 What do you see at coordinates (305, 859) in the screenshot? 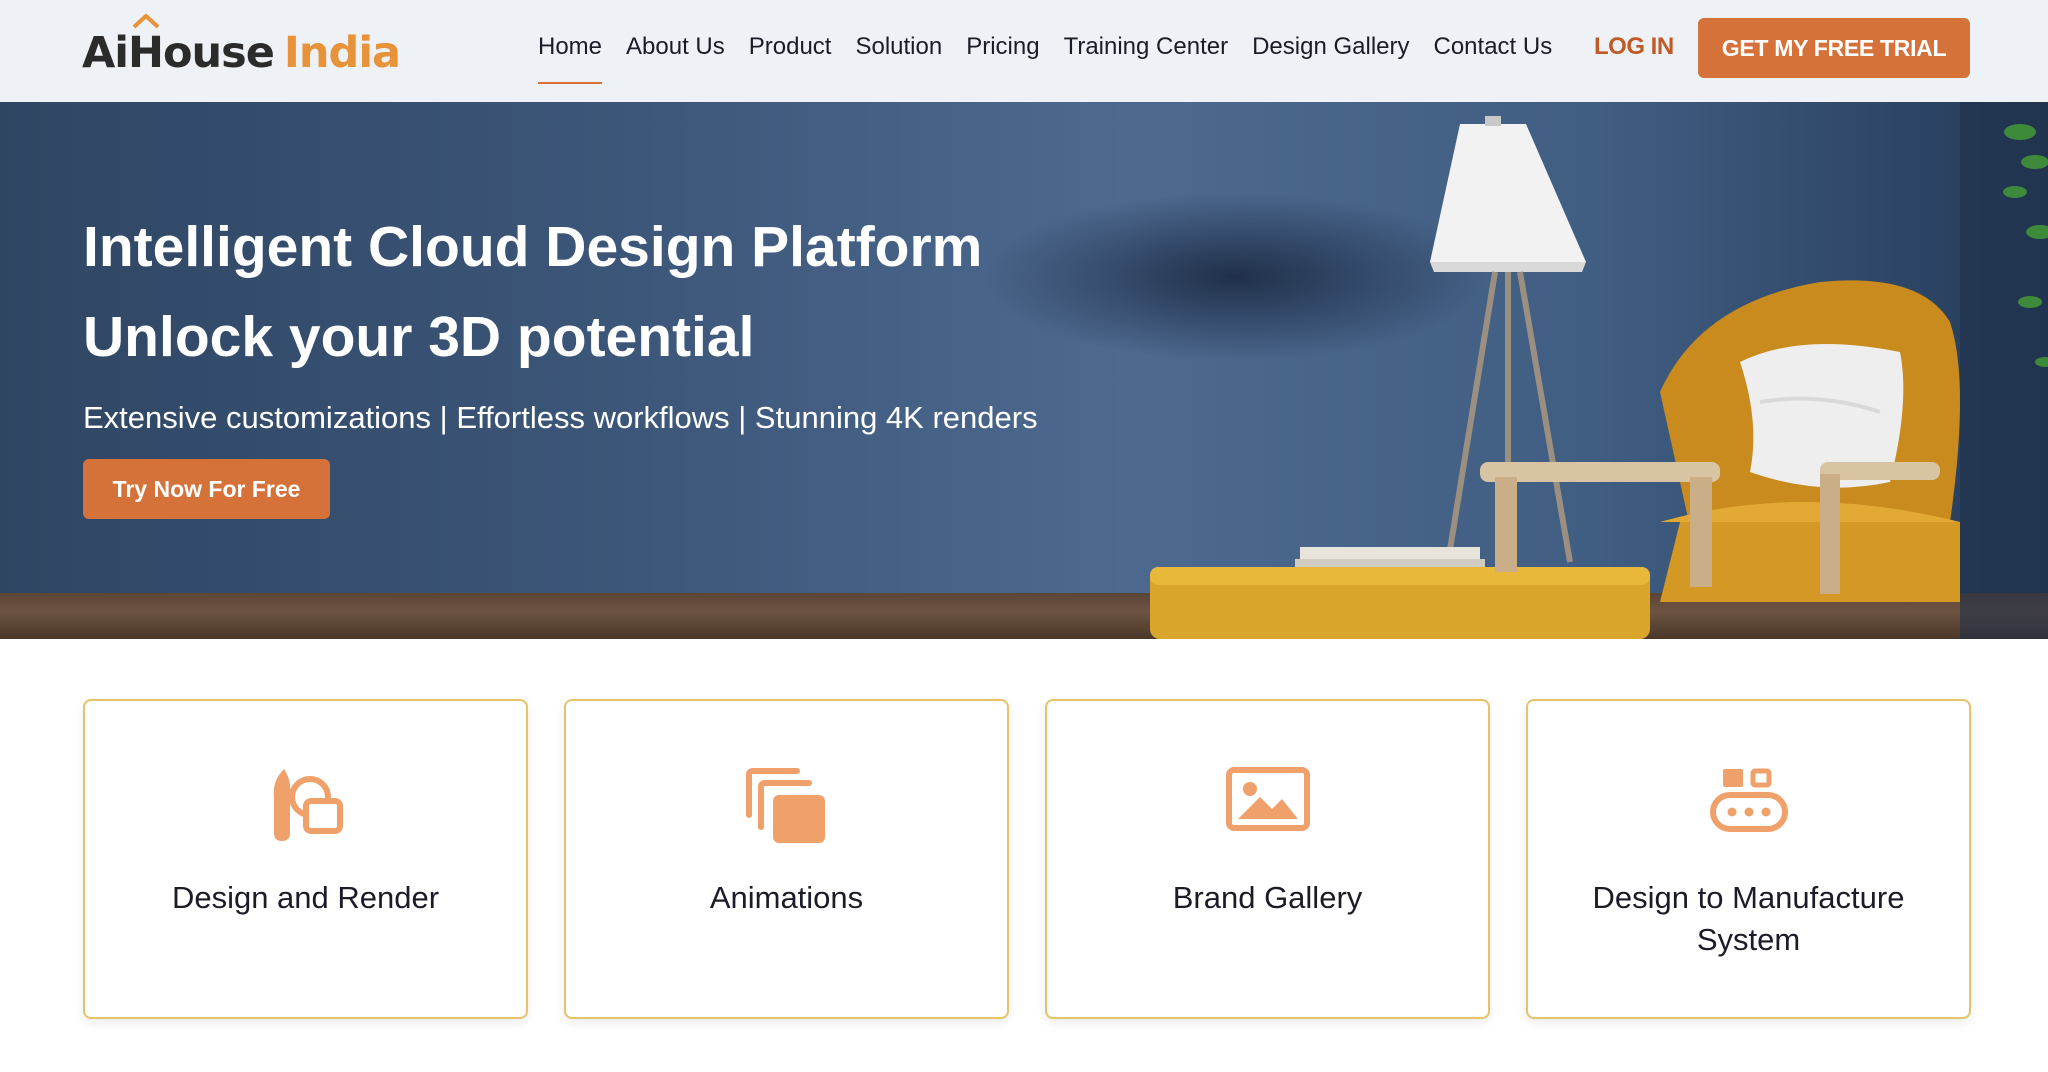
I see `card-design-and-render: Design and Render` at bounding box center [305, 859].